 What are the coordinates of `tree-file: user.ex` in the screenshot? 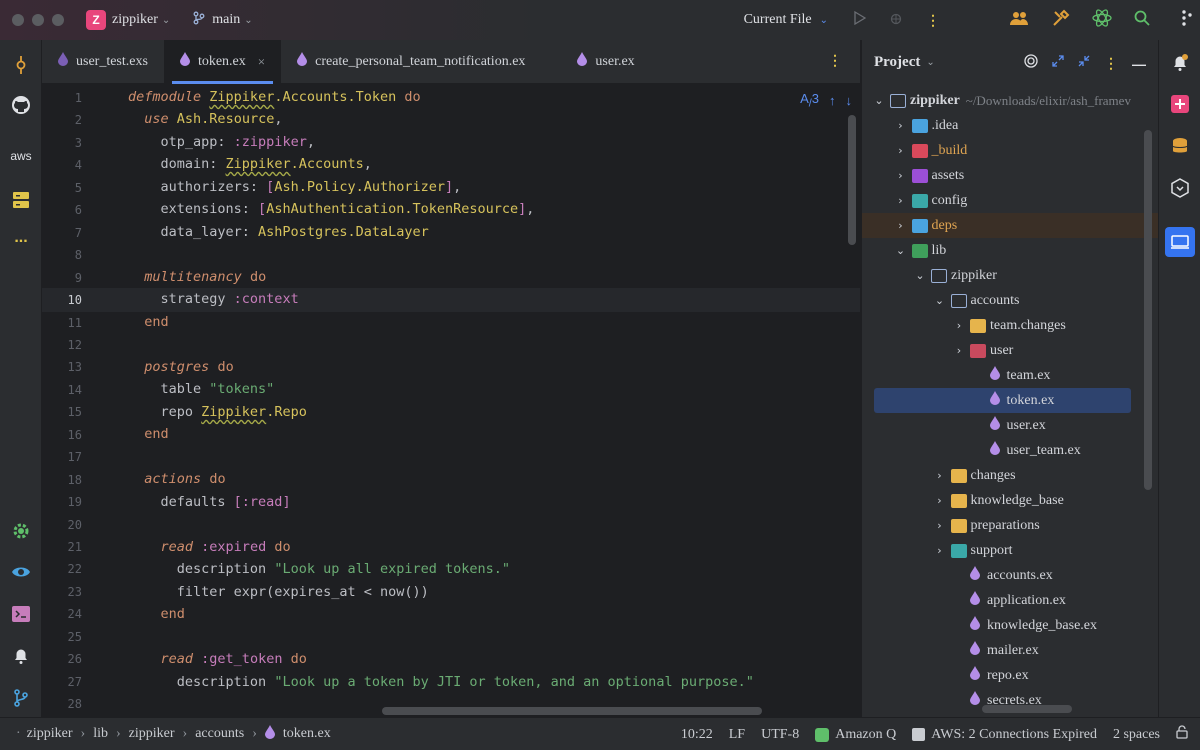 It's located at (1010, 425).